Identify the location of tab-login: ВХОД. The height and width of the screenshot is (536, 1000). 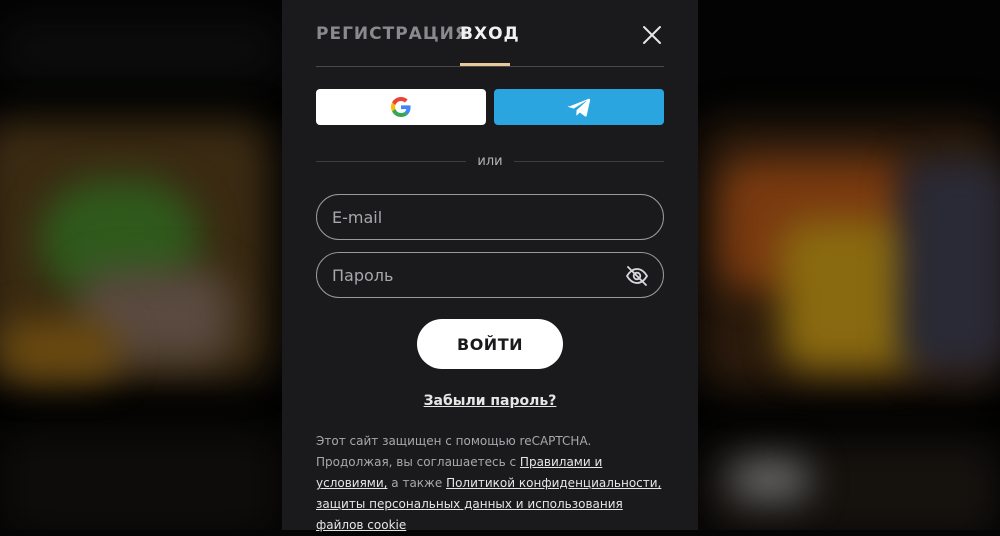
(490, 44).